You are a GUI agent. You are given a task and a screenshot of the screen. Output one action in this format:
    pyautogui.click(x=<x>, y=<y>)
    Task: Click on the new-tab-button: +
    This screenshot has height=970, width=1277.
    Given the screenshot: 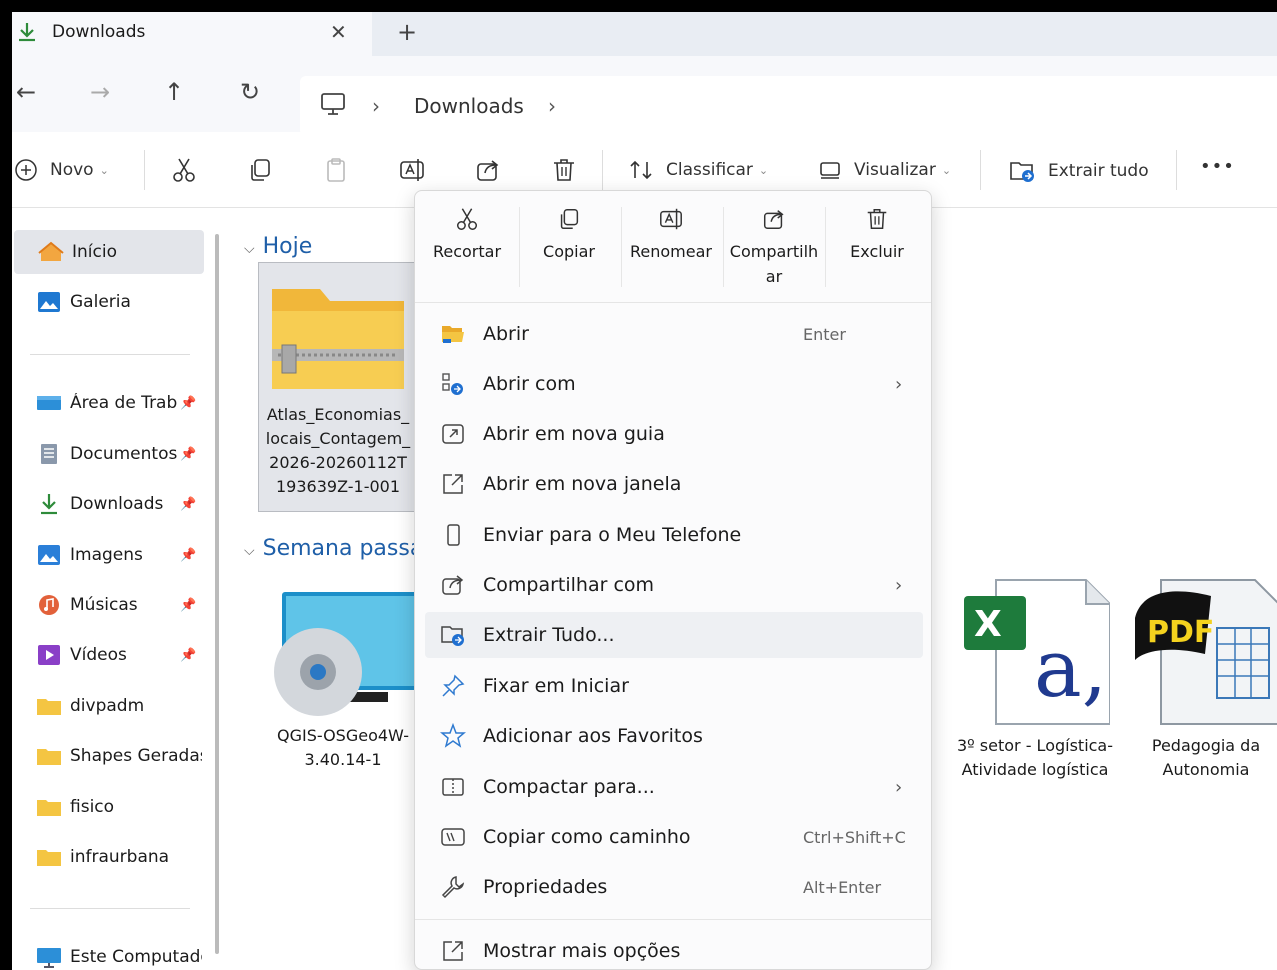 What is the action you would take?
    pyautogui.click(x=407, y=32)
    